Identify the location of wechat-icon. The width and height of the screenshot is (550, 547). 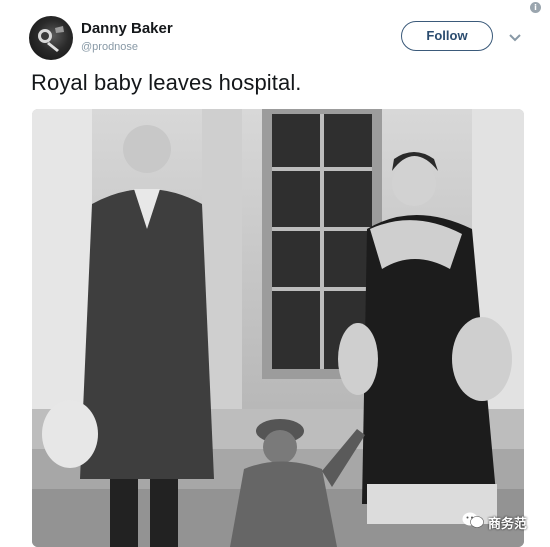
(473, 520).